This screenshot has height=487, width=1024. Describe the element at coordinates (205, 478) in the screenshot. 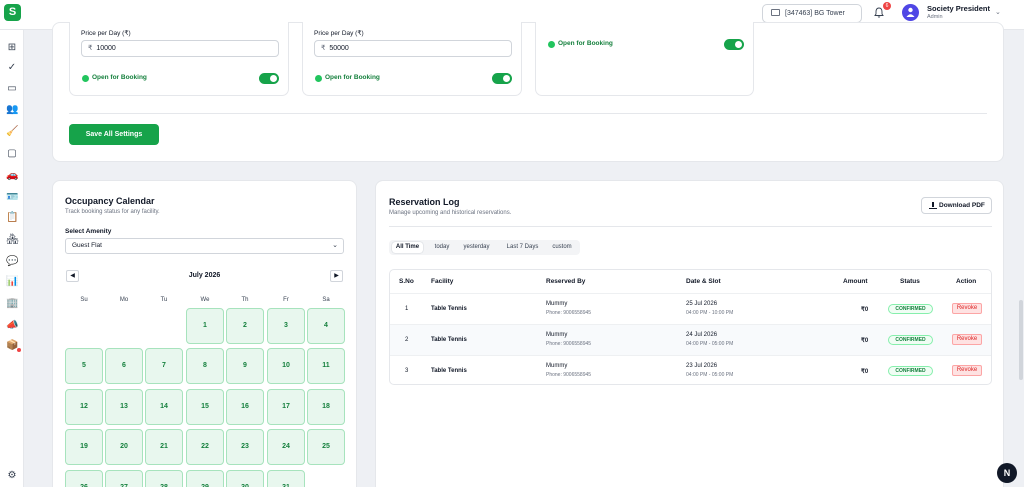

I see `calendar-day: 29` at that location.